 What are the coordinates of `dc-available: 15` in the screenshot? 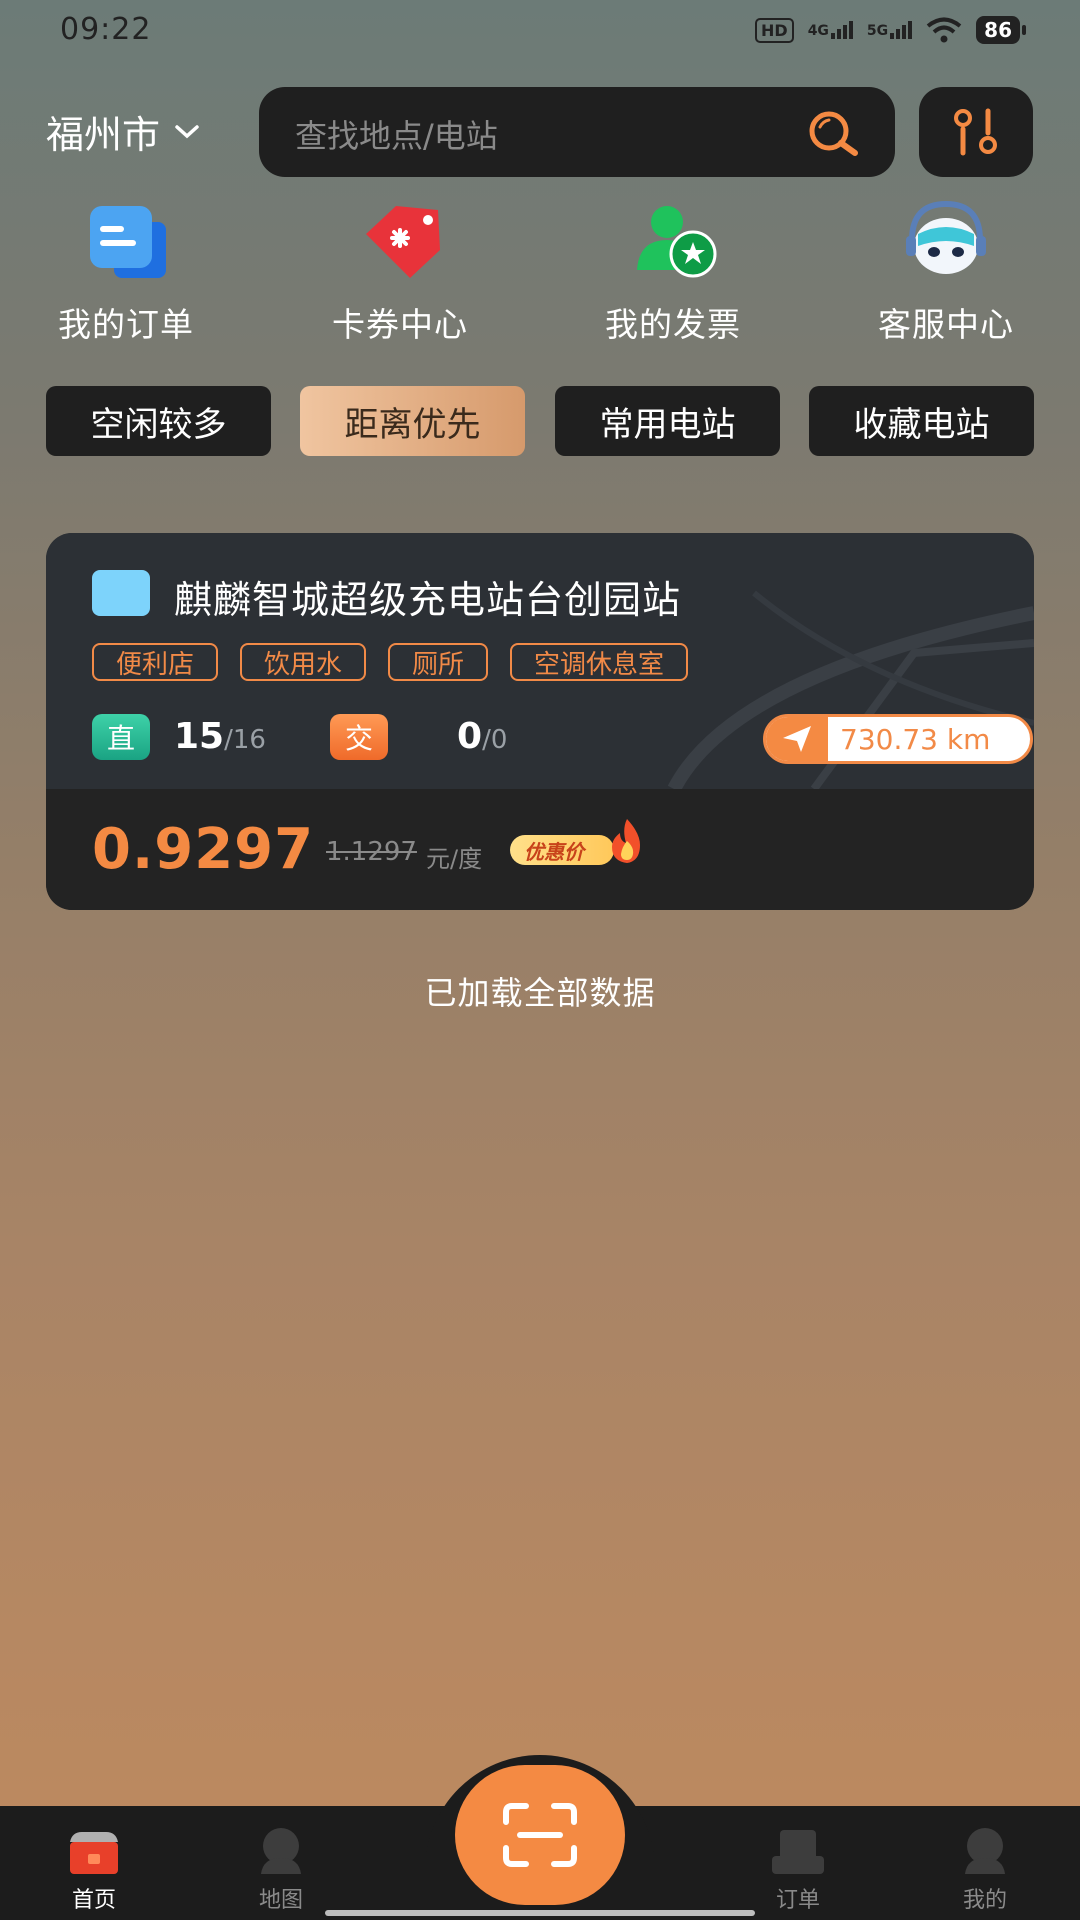 It's located at (199, 736).